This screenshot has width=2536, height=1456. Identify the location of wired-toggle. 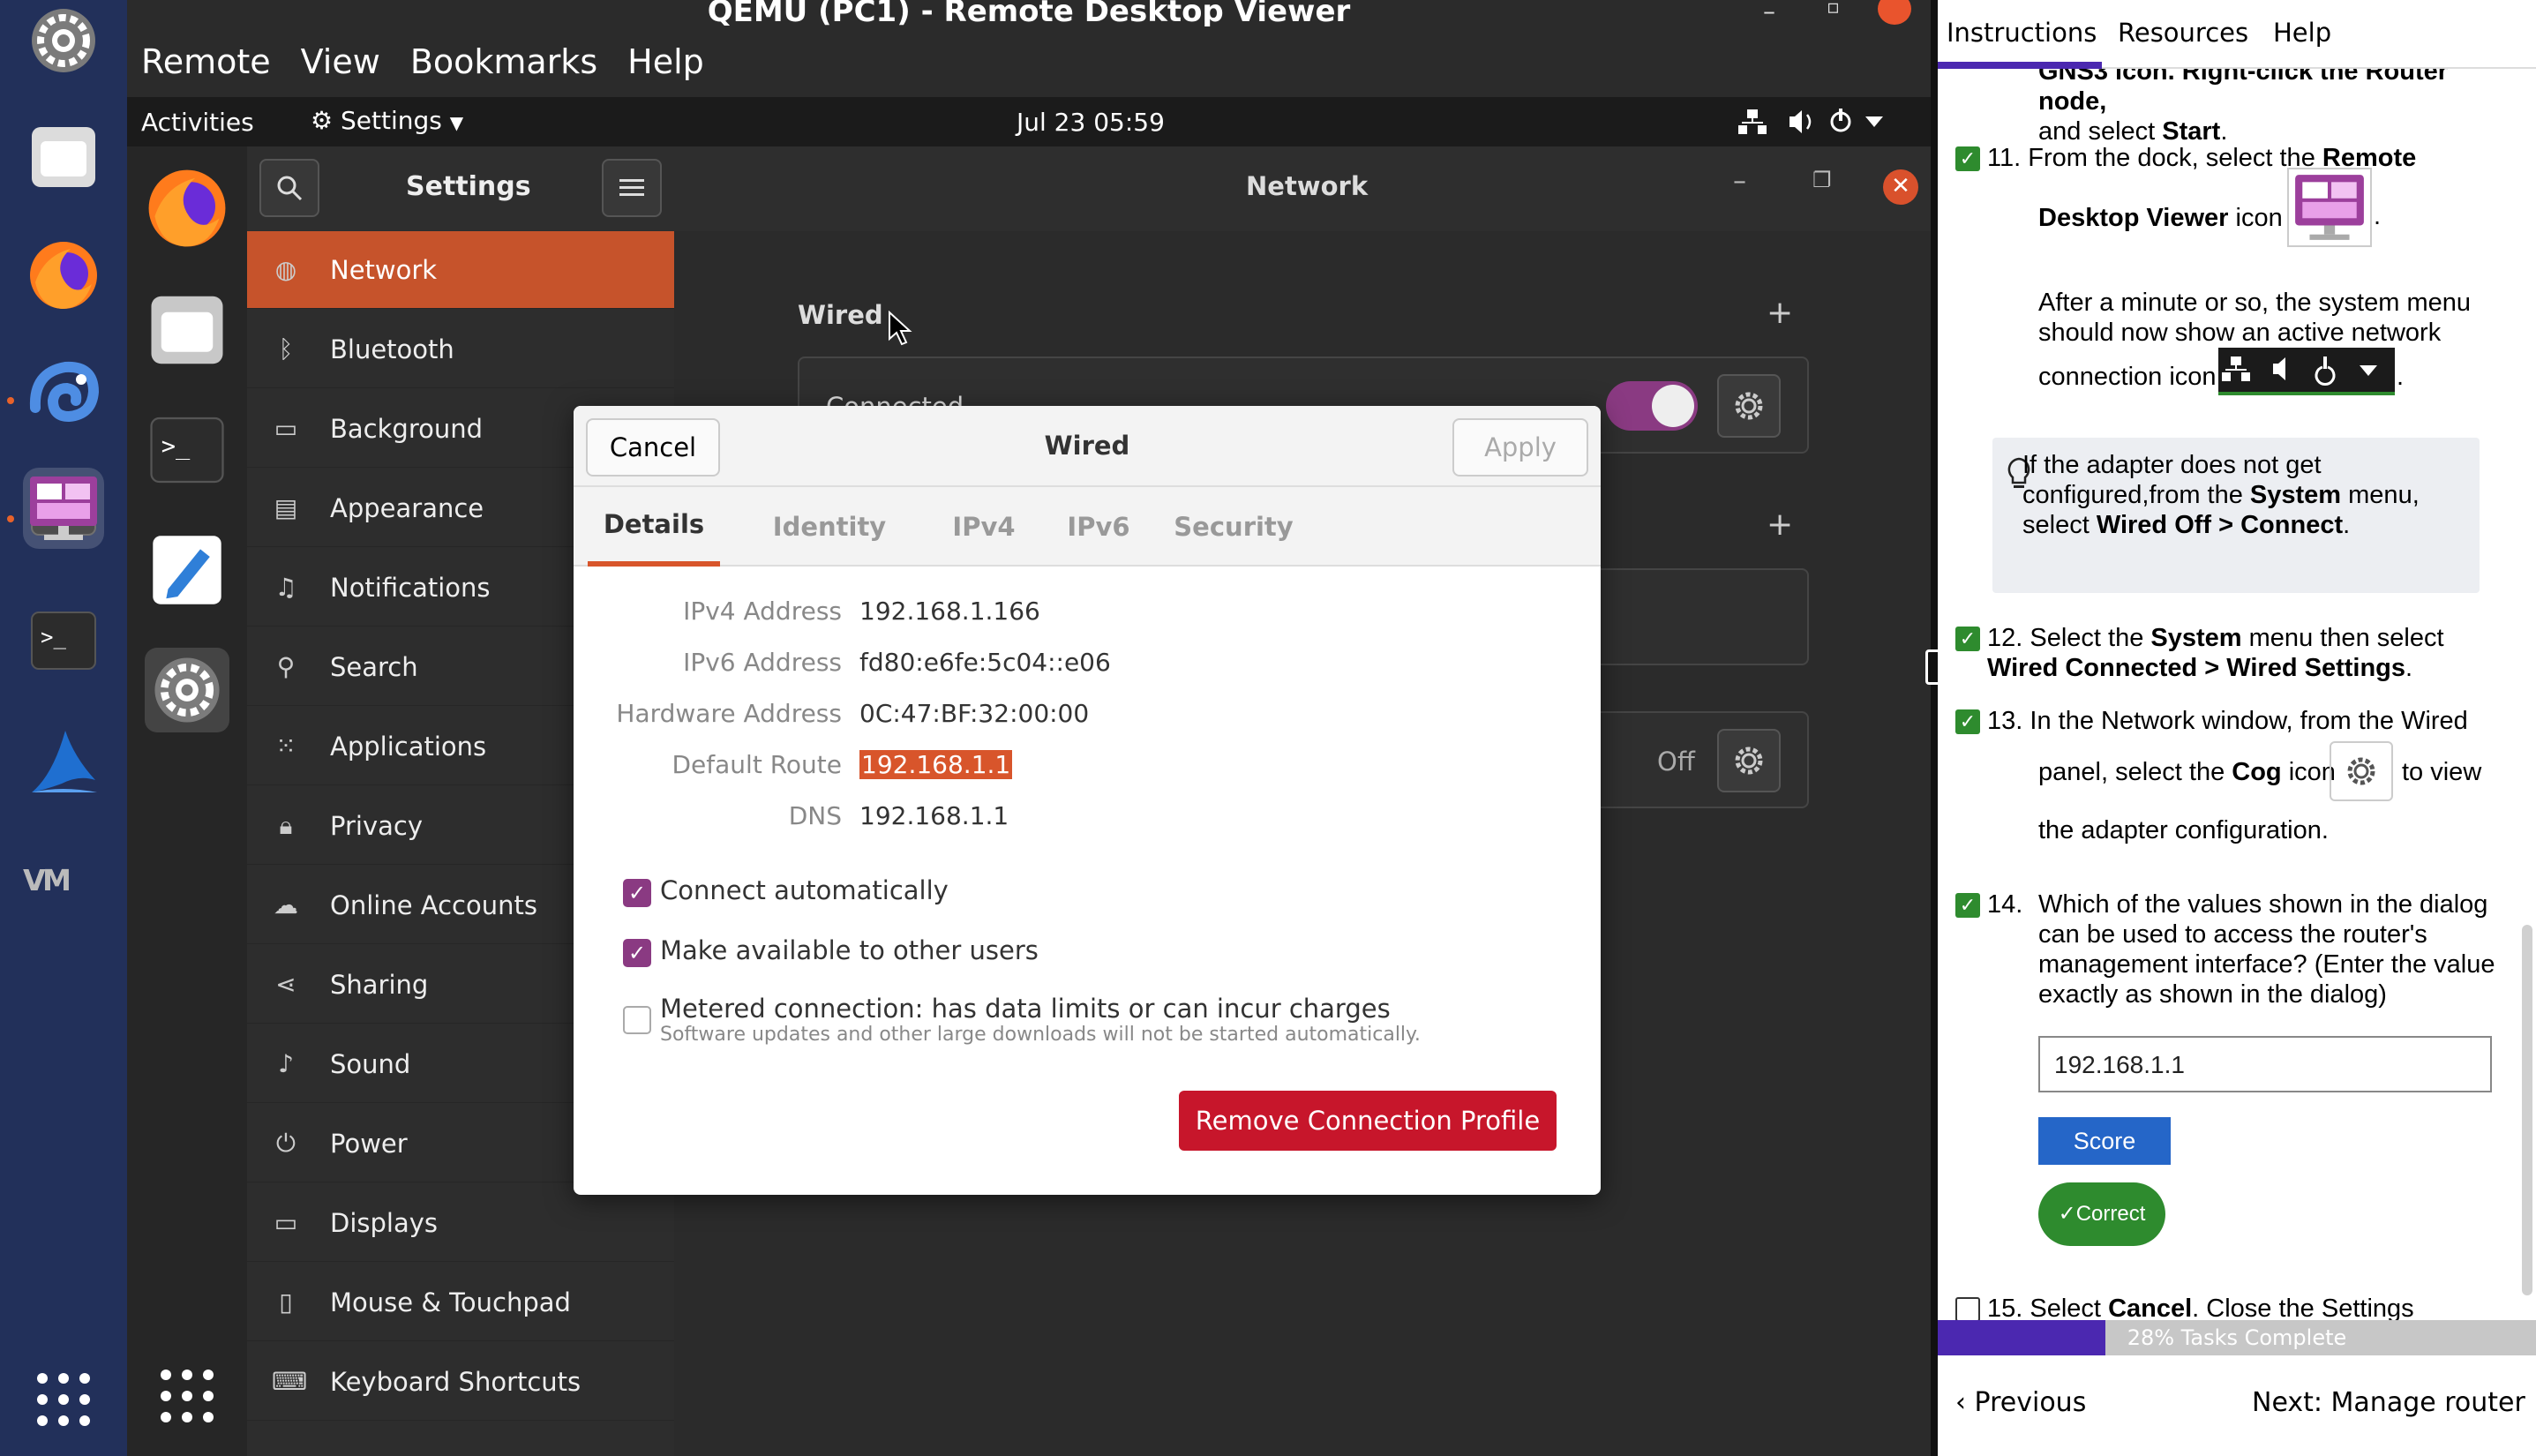
(1652, 406).